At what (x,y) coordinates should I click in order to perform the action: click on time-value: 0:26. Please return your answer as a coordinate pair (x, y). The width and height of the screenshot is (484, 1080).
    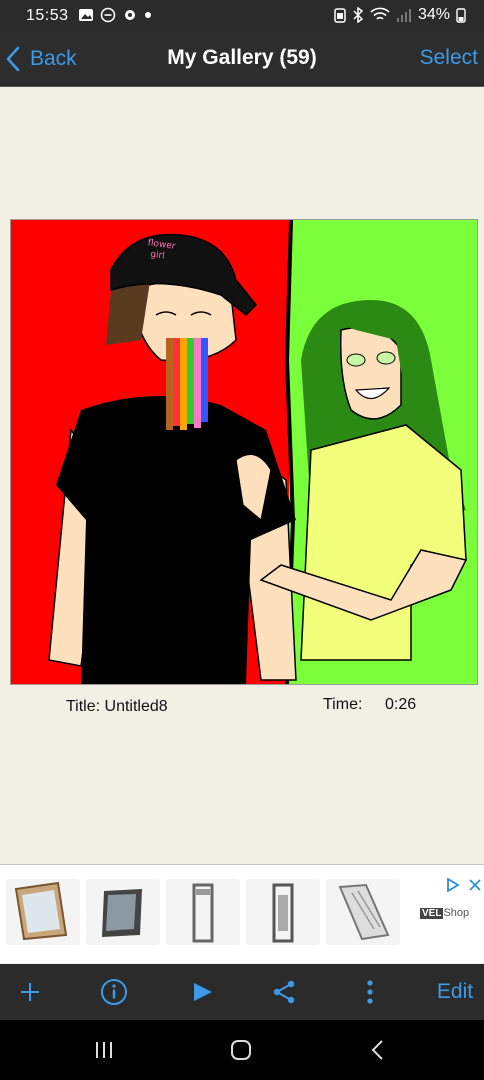
    Looking at the image, I should click on (401, 704).